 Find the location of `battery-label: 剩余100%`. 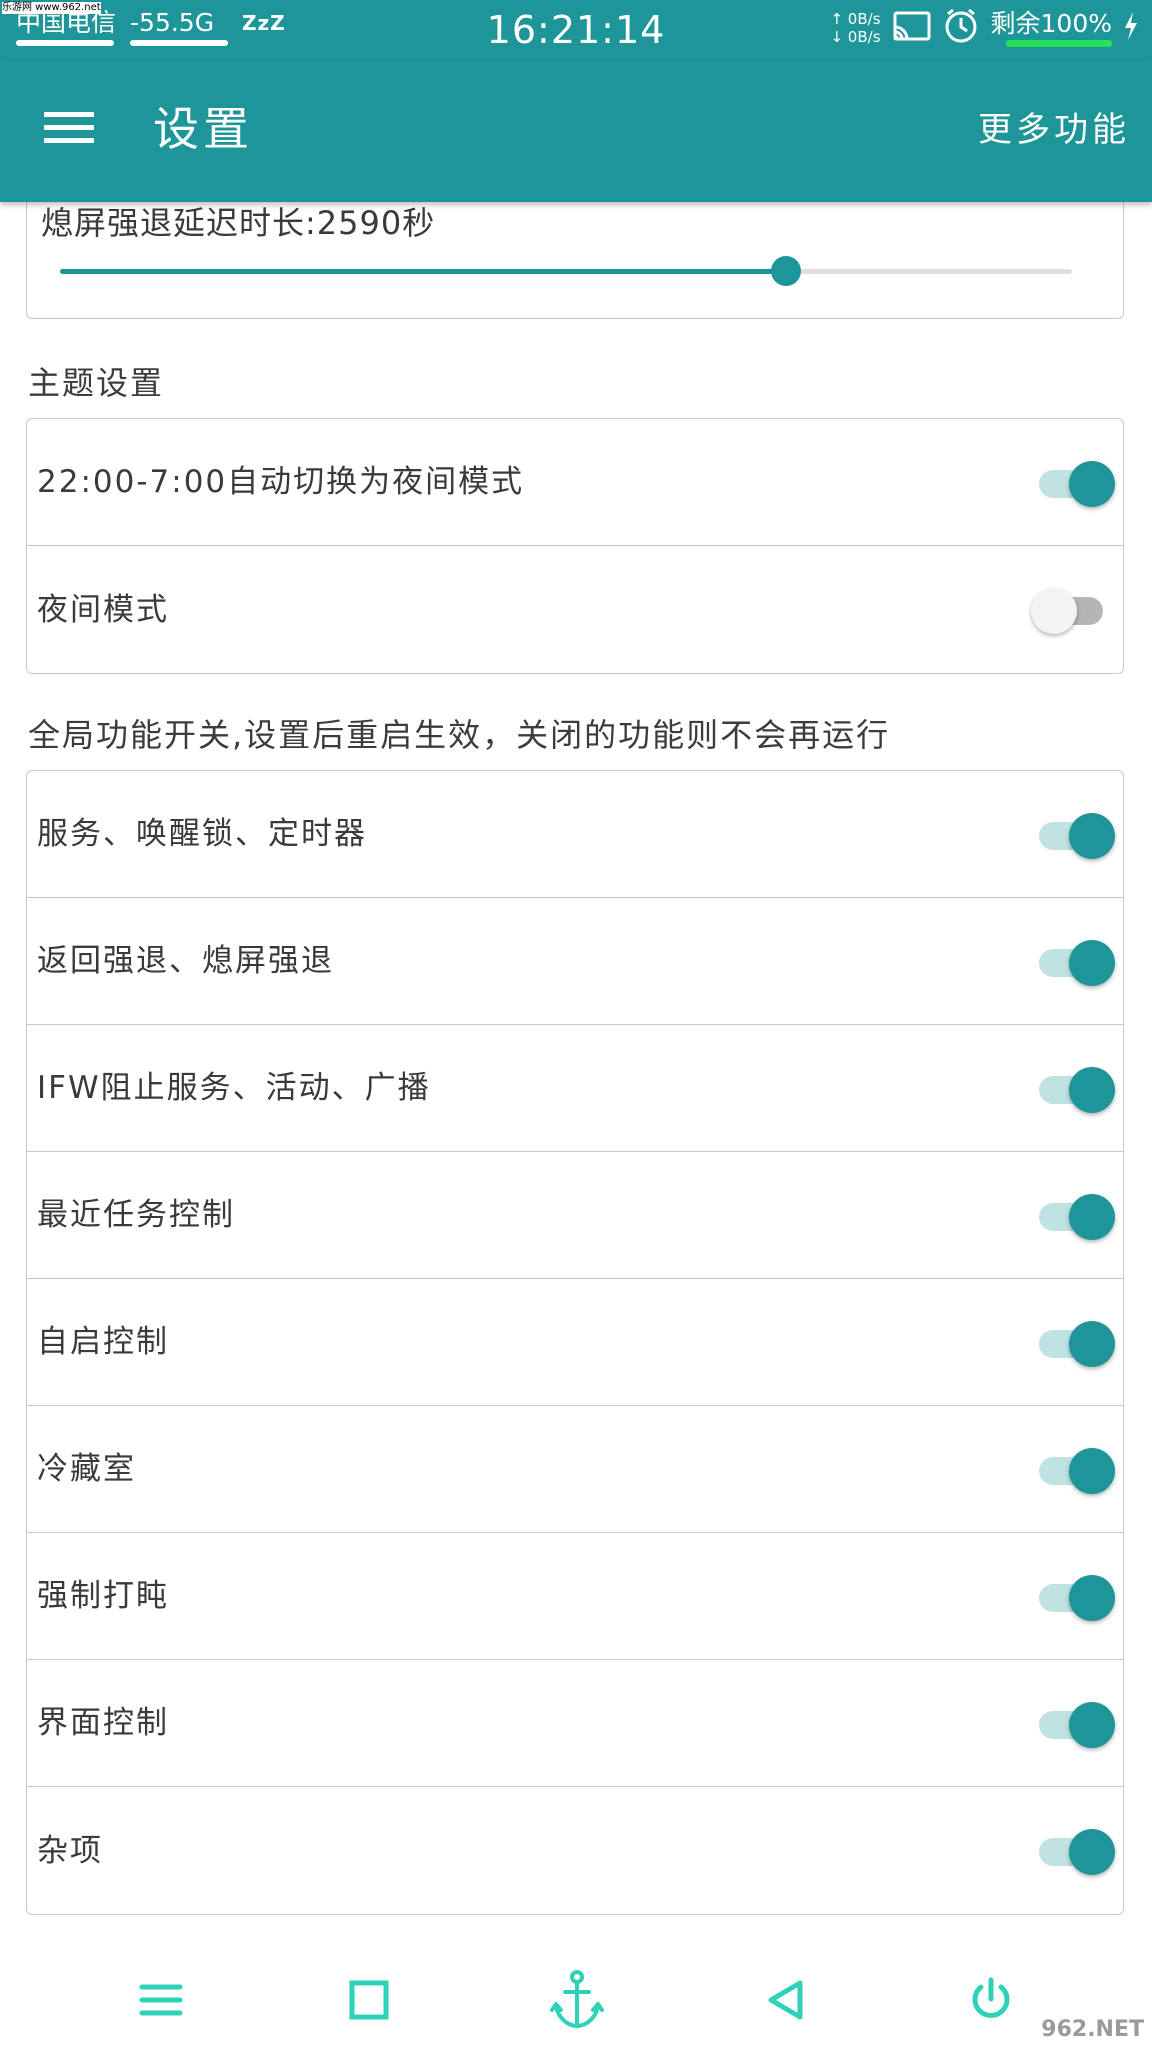

battery-label: 剩余100% is located at coordinates (1051, 23).